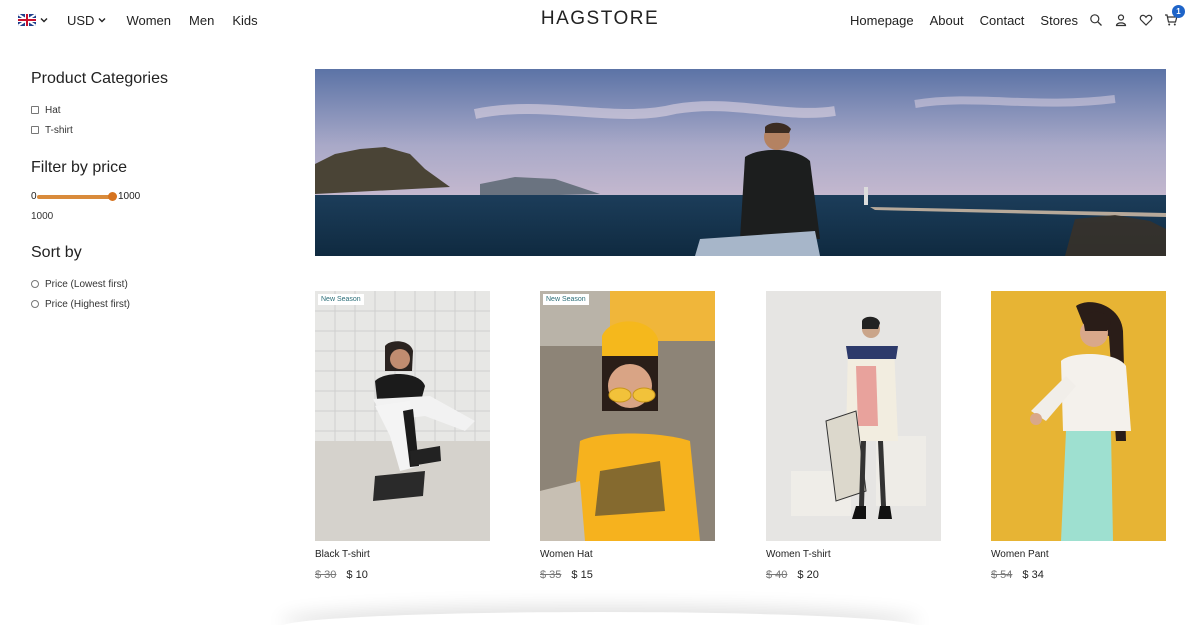 The height and width of the screenshot is (625, 1200). What do you see at coordinates (882, 20) in the screenshot?
I see `nav-link-homepage: Homepage` at bounding box center [882, 20].